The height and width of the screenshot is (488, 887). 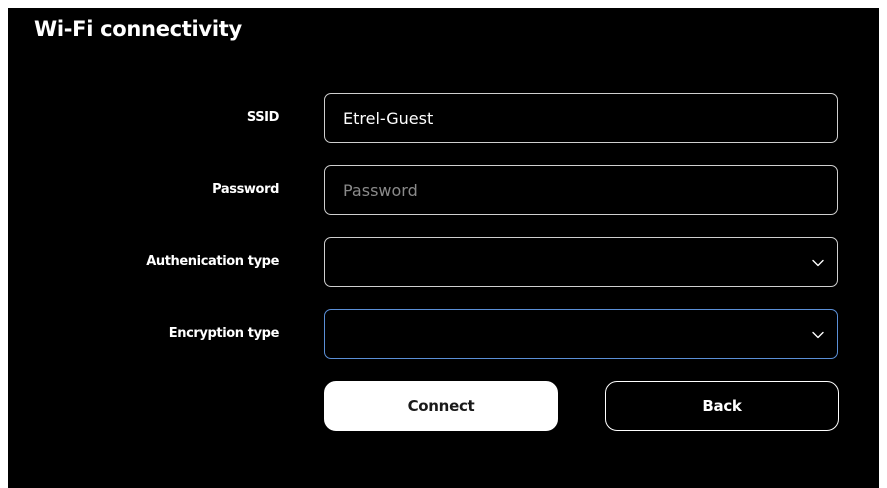 I want to click on authentication-type-select, so click(x=581, y=262).